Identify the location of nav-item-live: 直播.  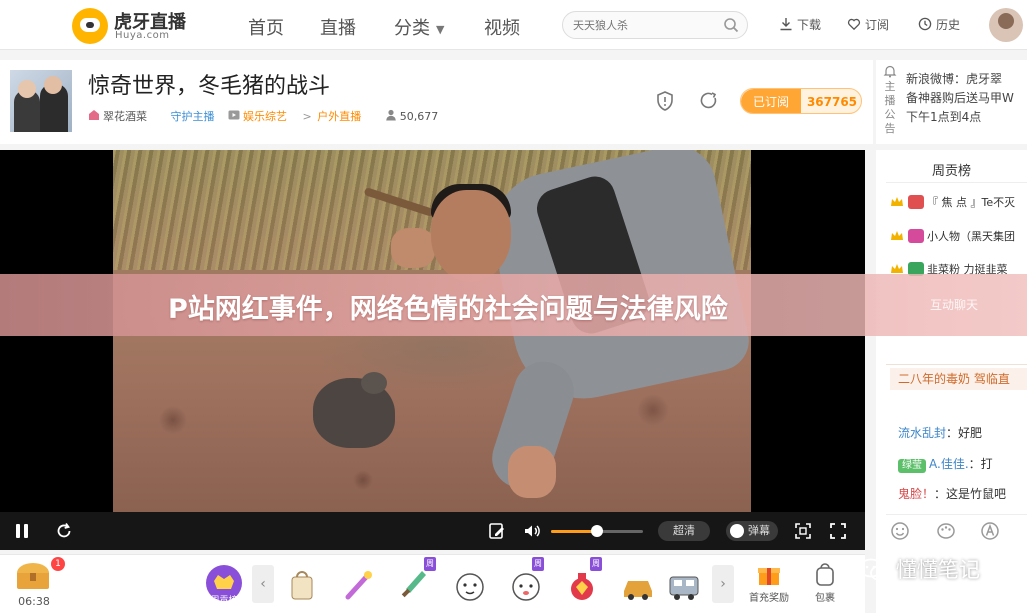
(338, 27).